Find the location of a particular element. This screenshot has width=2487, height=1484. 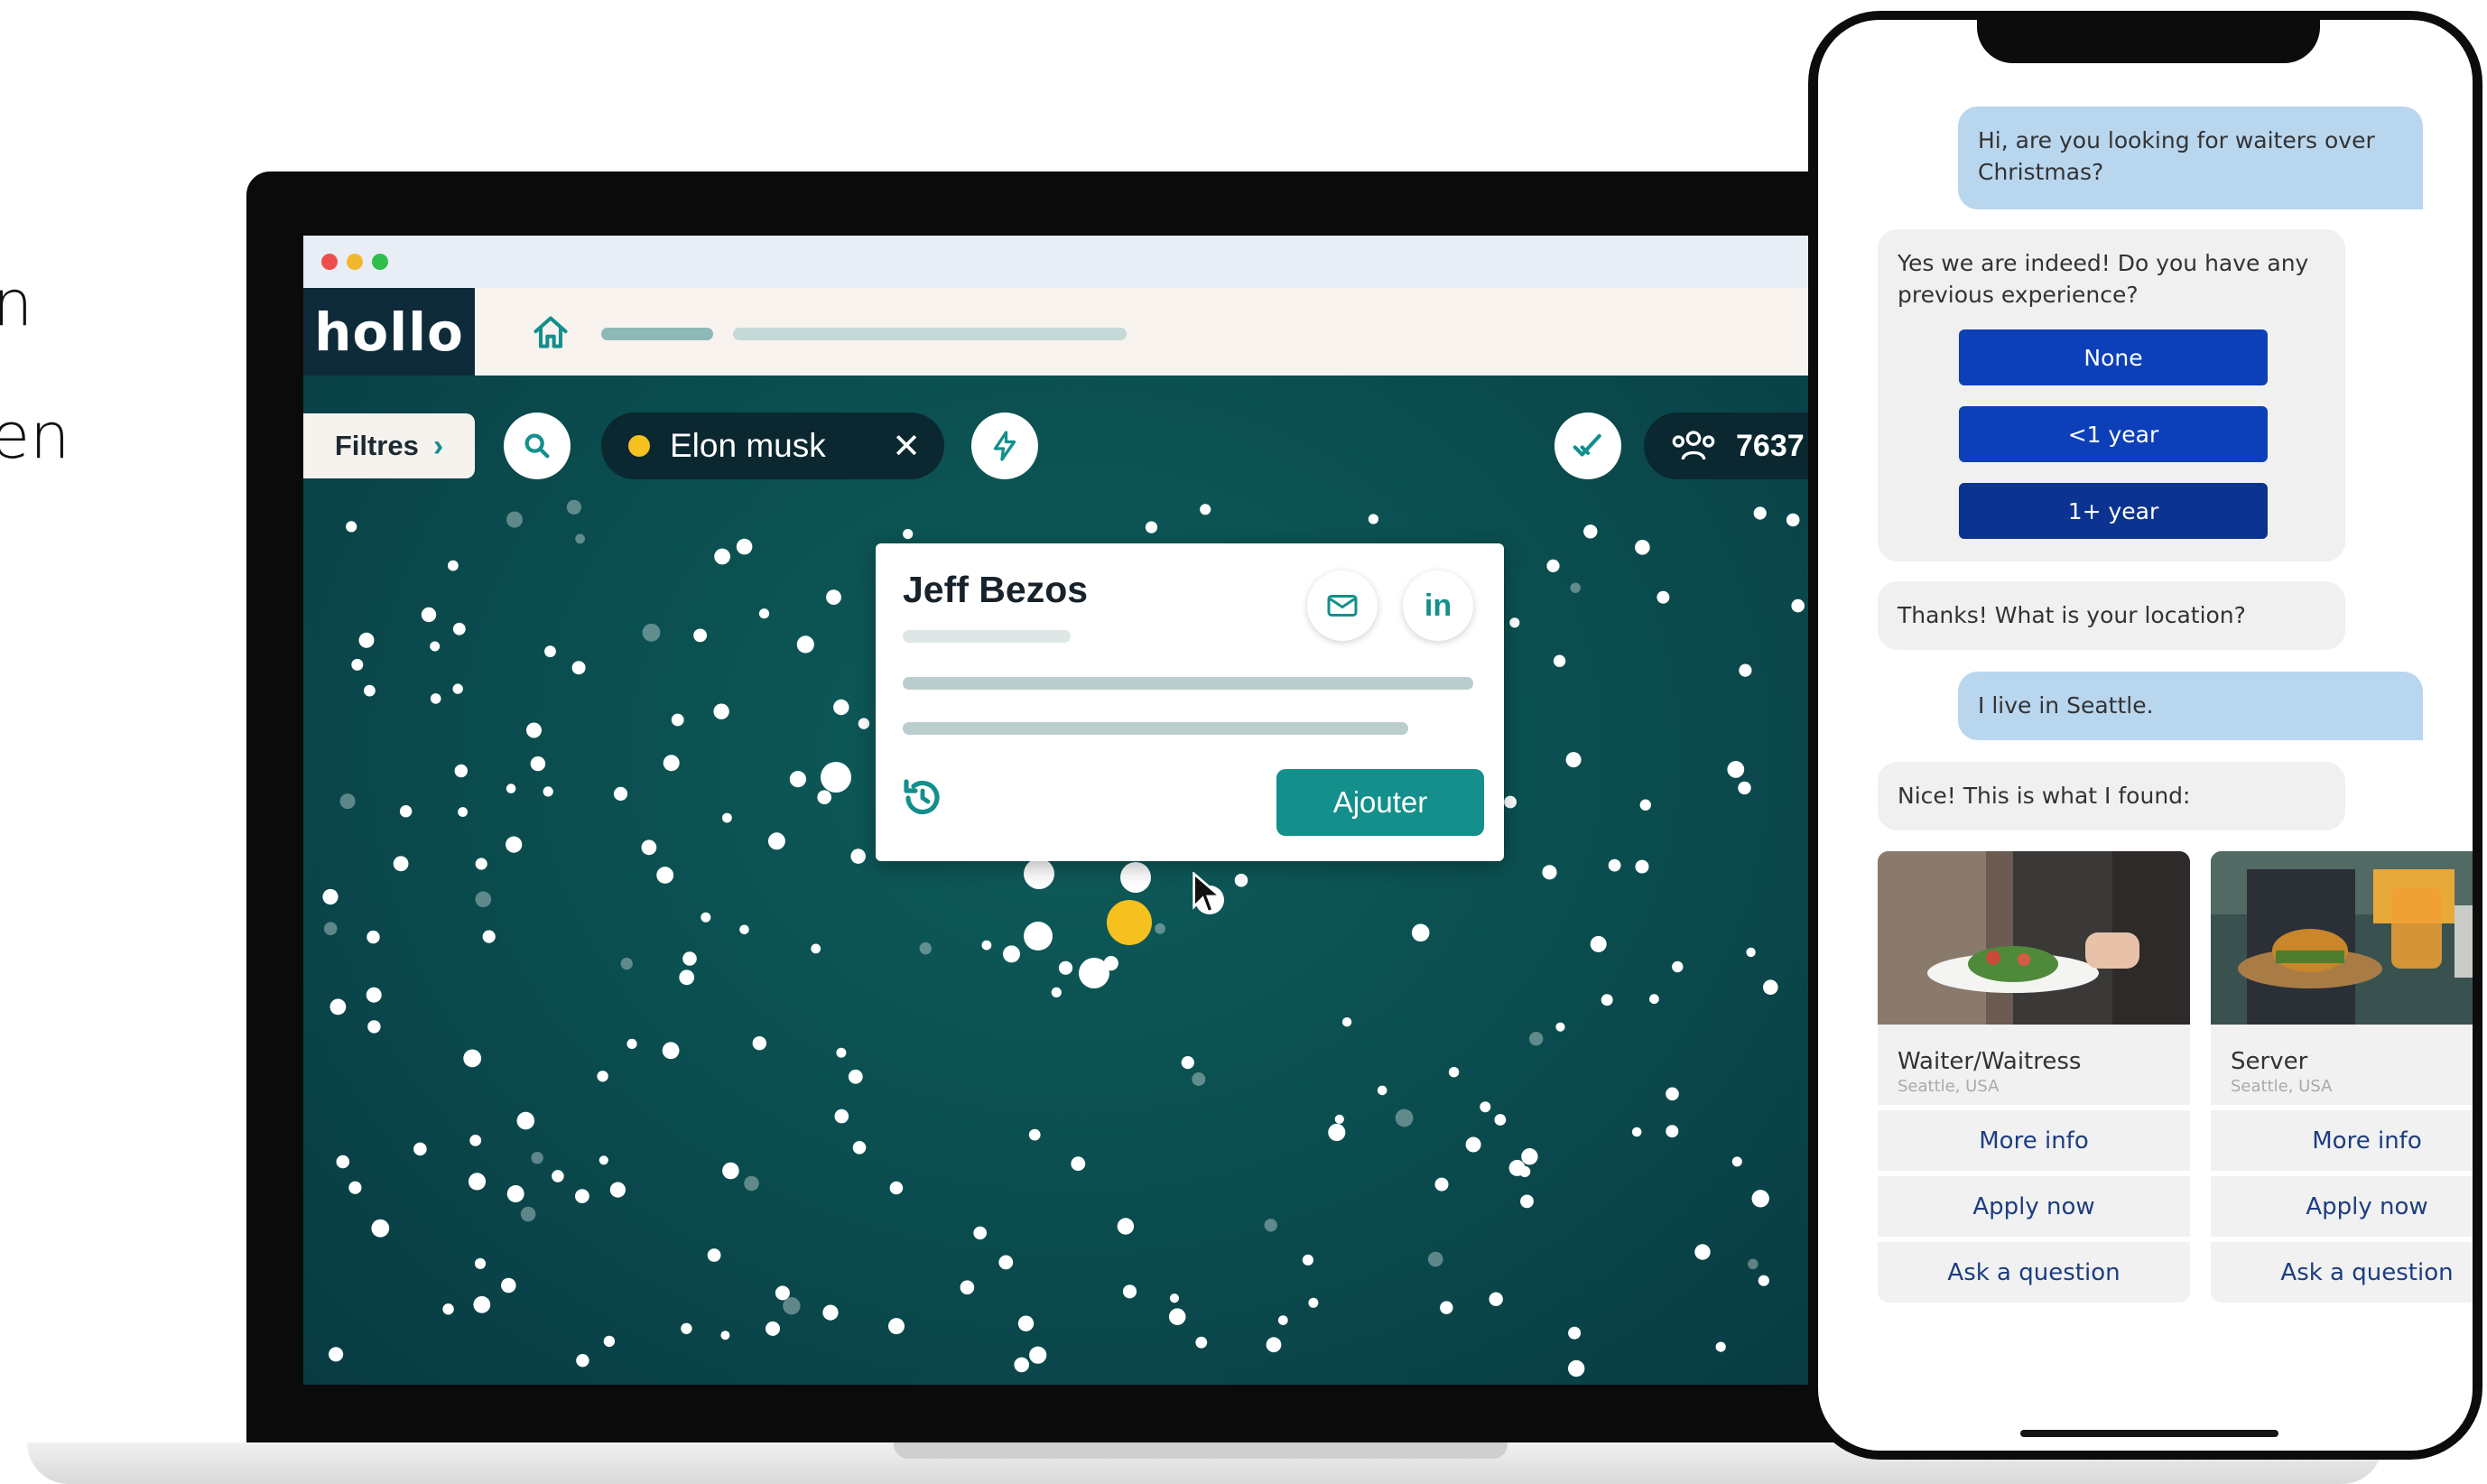

ask-question-button: Ask a question is located at coordinates (2342, 1270).